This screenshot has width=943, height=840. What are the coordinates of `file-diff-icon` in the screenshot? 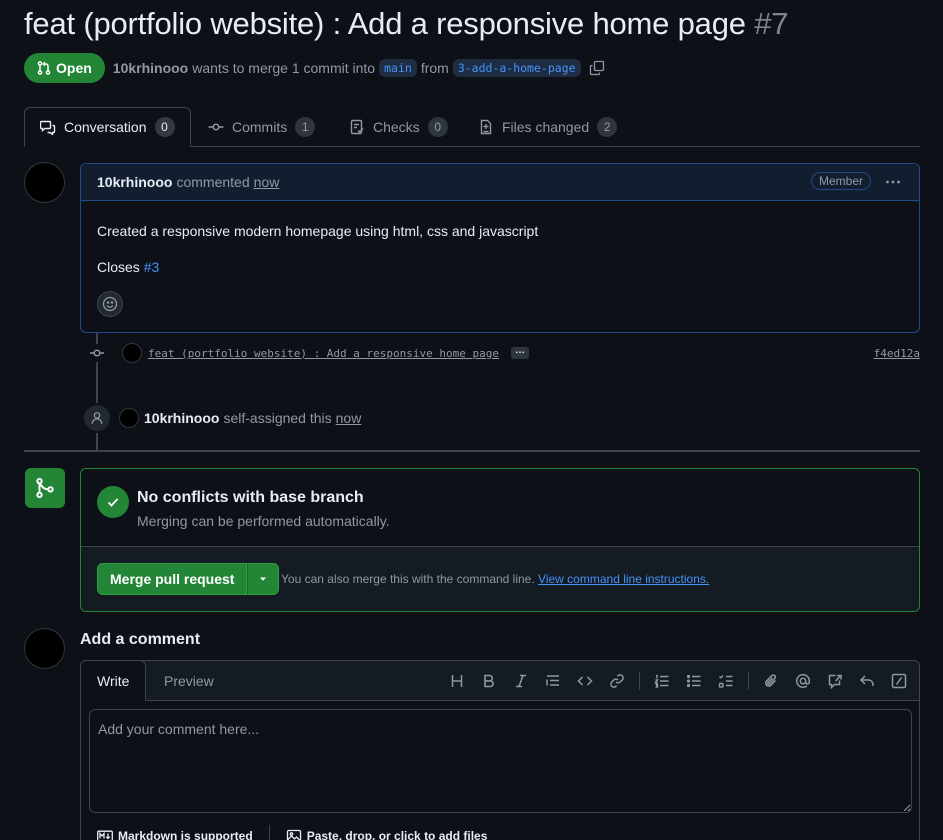 It's located at (486, 127).